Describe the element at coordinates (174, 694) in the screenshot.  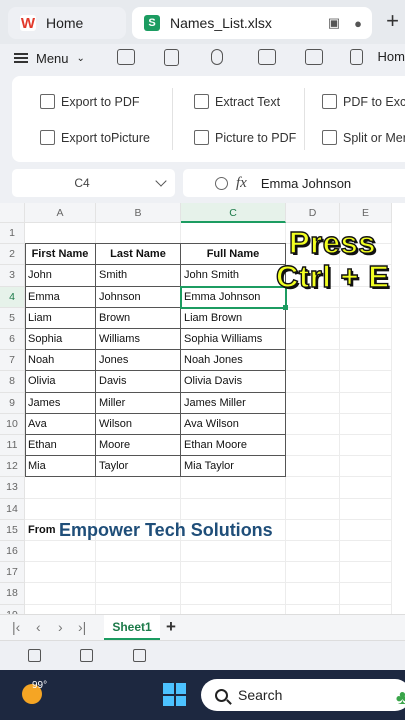
I see `windows-start-icon` at that location.